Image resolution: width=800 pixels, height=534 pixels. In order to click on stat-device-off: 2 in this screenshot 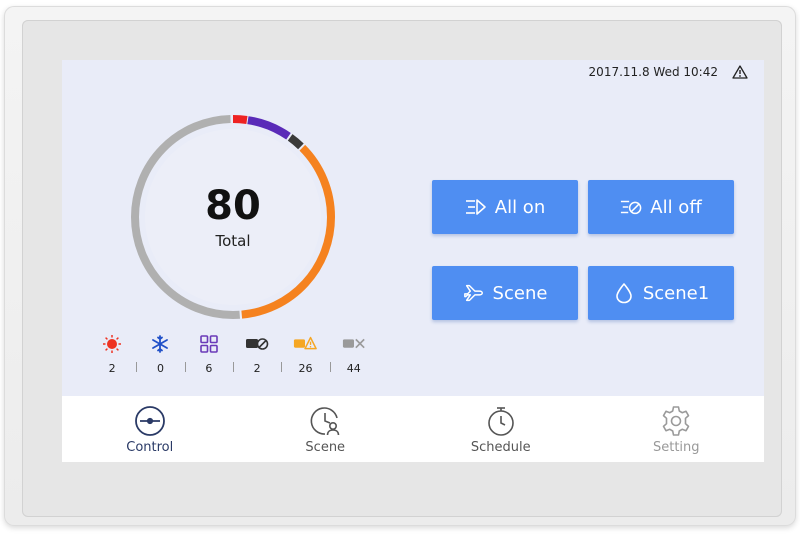, I will do `click(256, 354)`.